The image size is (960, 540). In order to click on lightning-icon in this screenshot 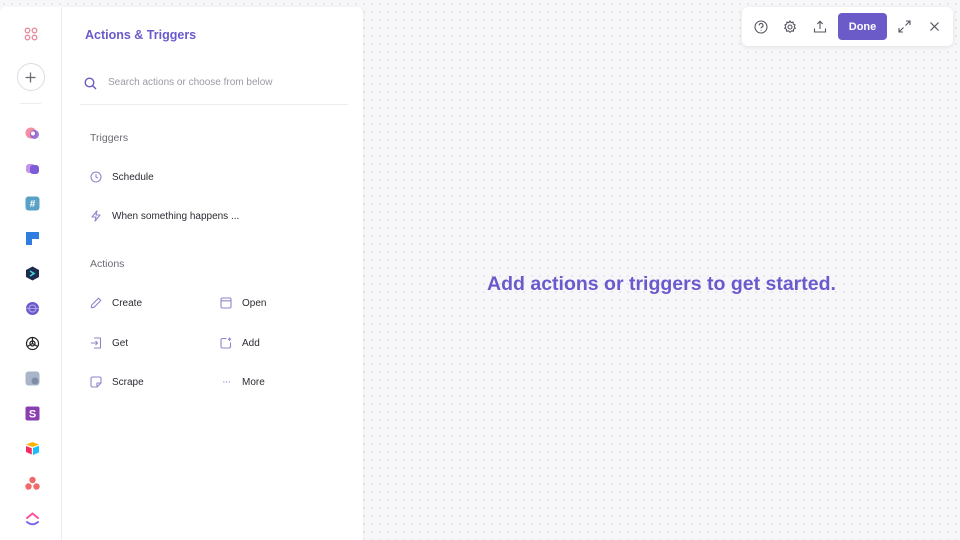, I will do `click(96, 216)`.